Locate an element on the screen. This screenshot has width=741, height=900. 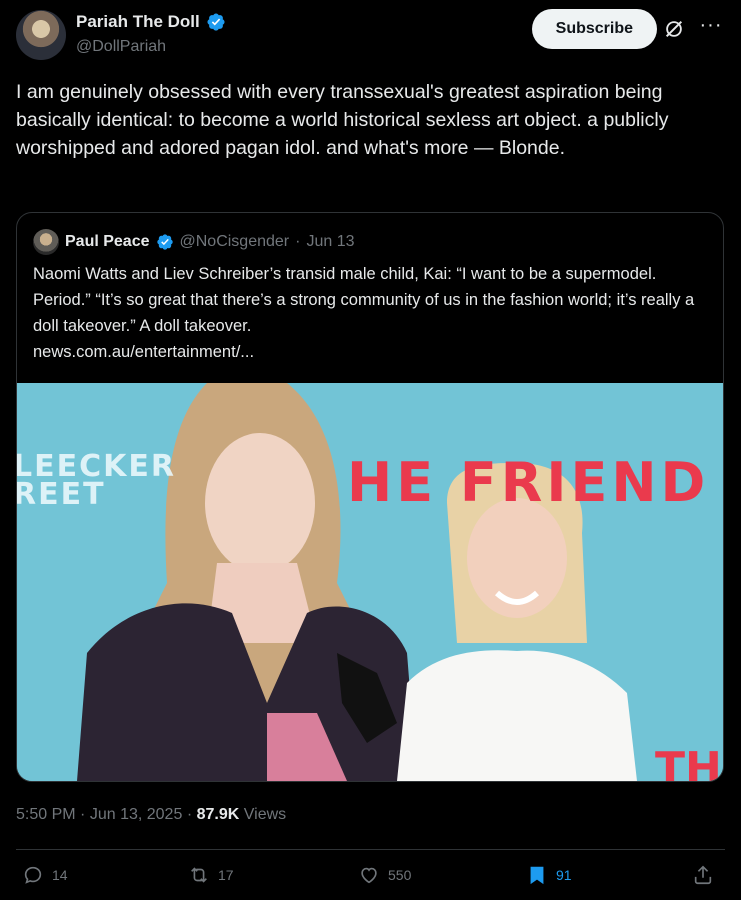
reply-icon is located at coordinates (33, 875).